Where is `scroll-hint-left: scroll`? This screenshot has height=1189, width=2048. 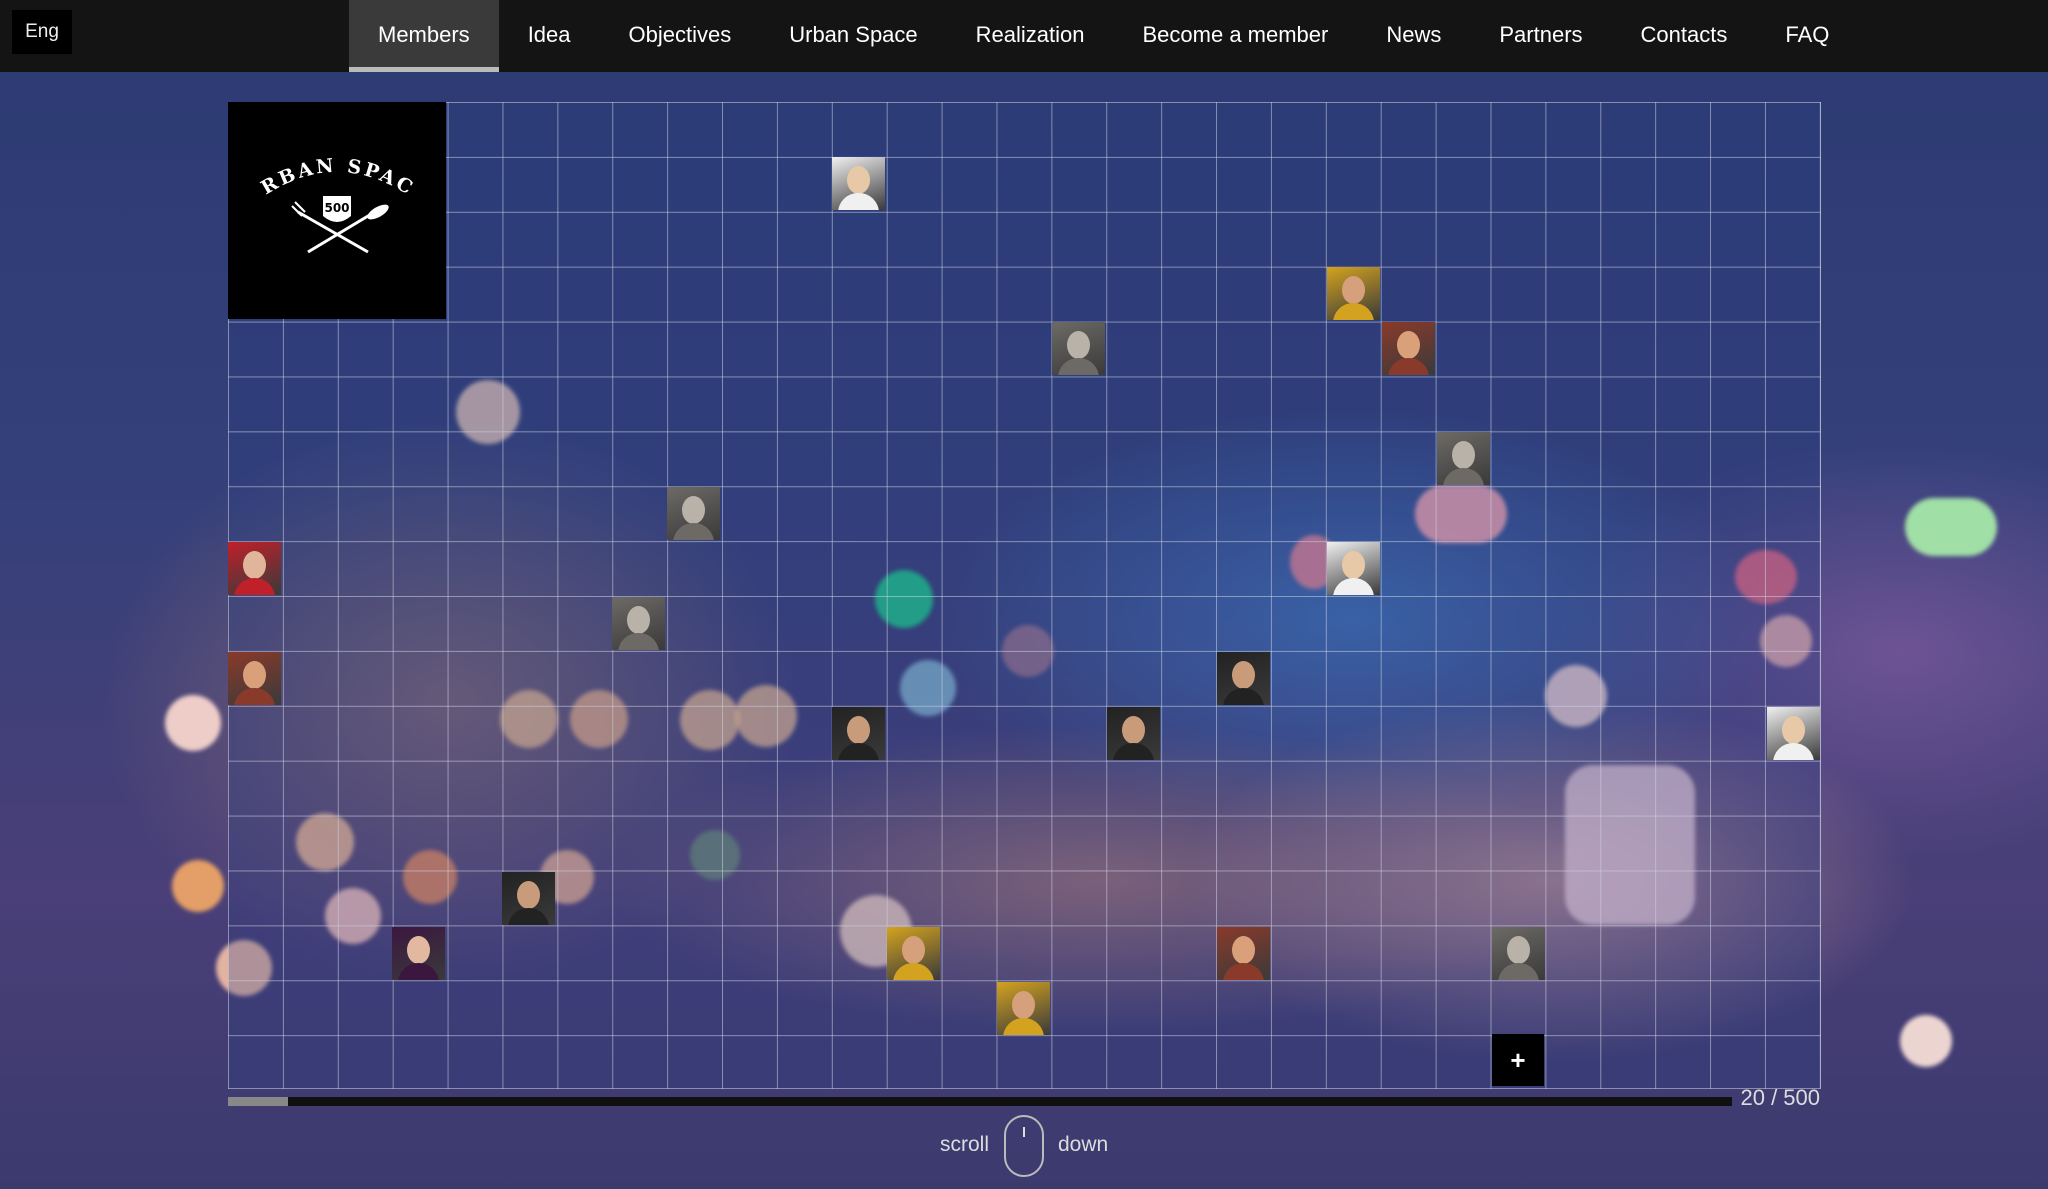 scroll-hint-left: scroll is located at coordinates (965, 1144).